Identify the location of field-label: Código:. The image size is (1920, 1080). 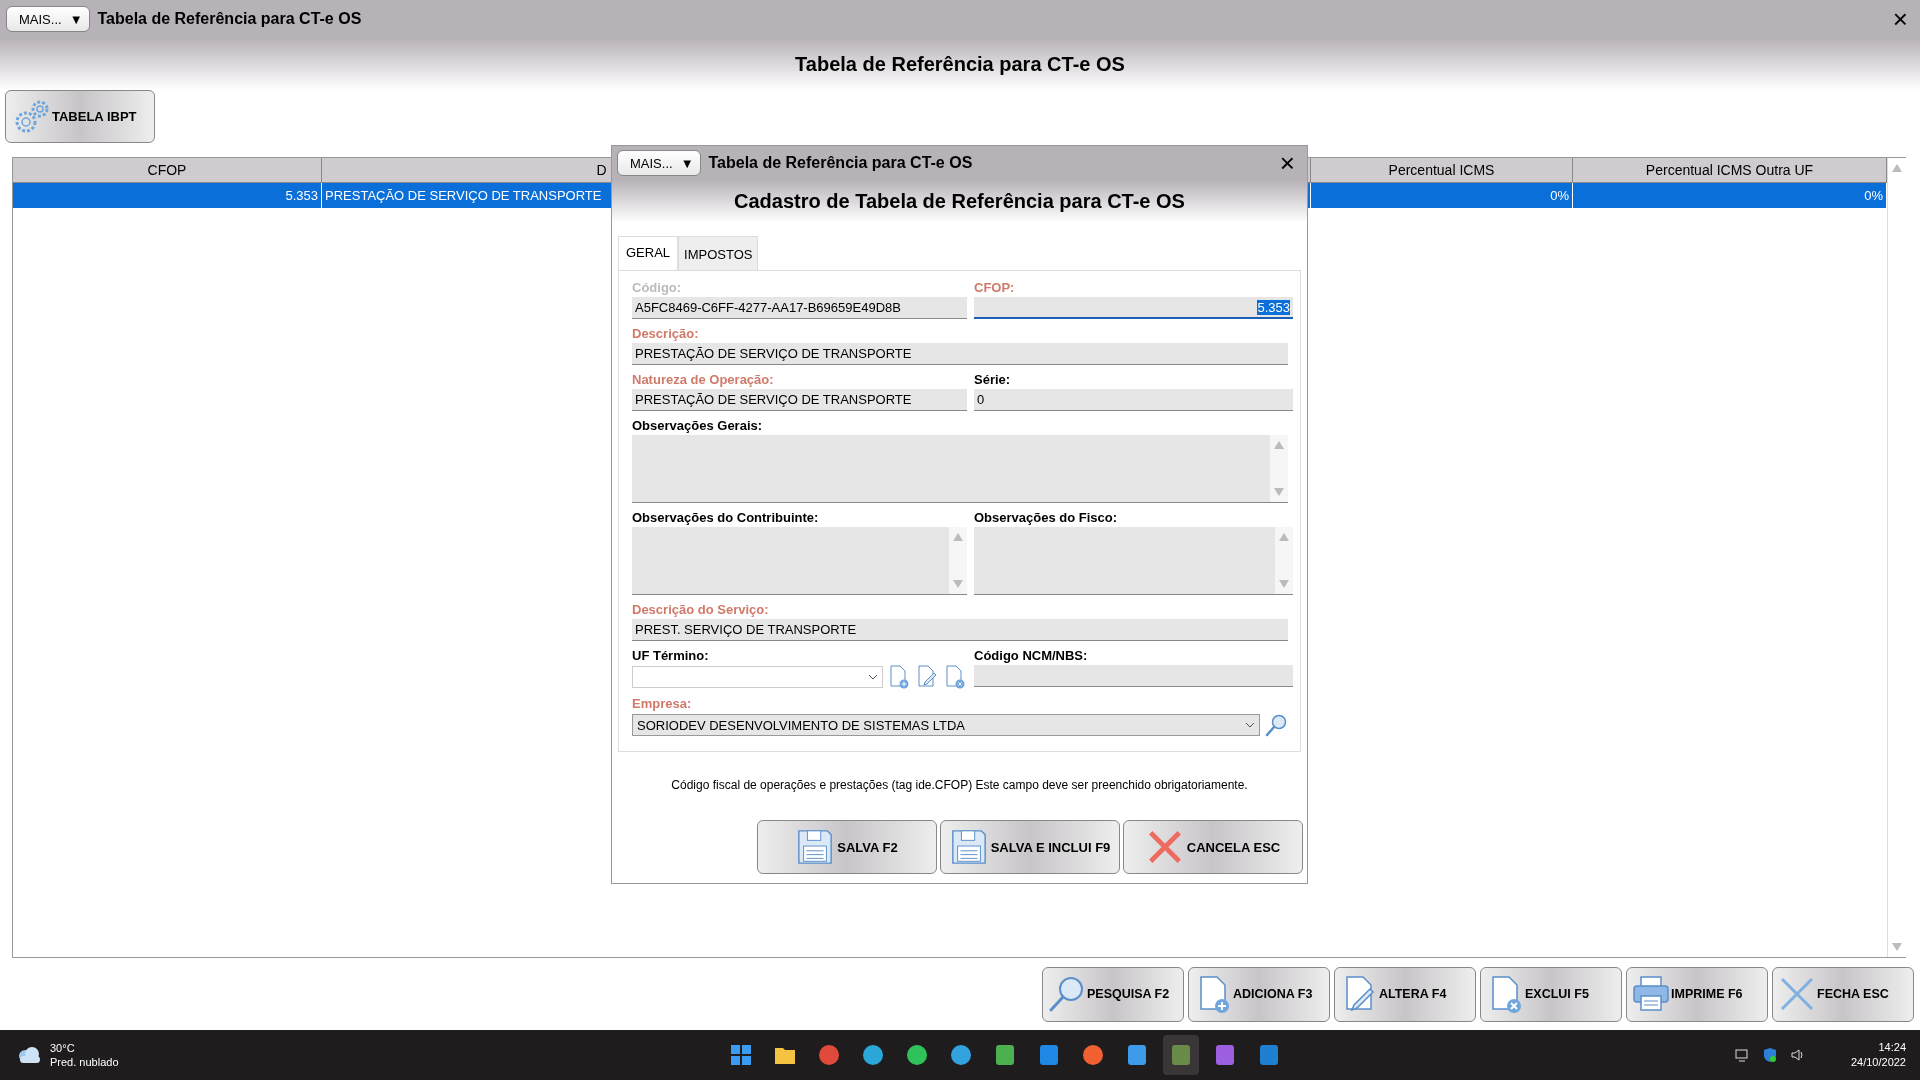
(657, 287).